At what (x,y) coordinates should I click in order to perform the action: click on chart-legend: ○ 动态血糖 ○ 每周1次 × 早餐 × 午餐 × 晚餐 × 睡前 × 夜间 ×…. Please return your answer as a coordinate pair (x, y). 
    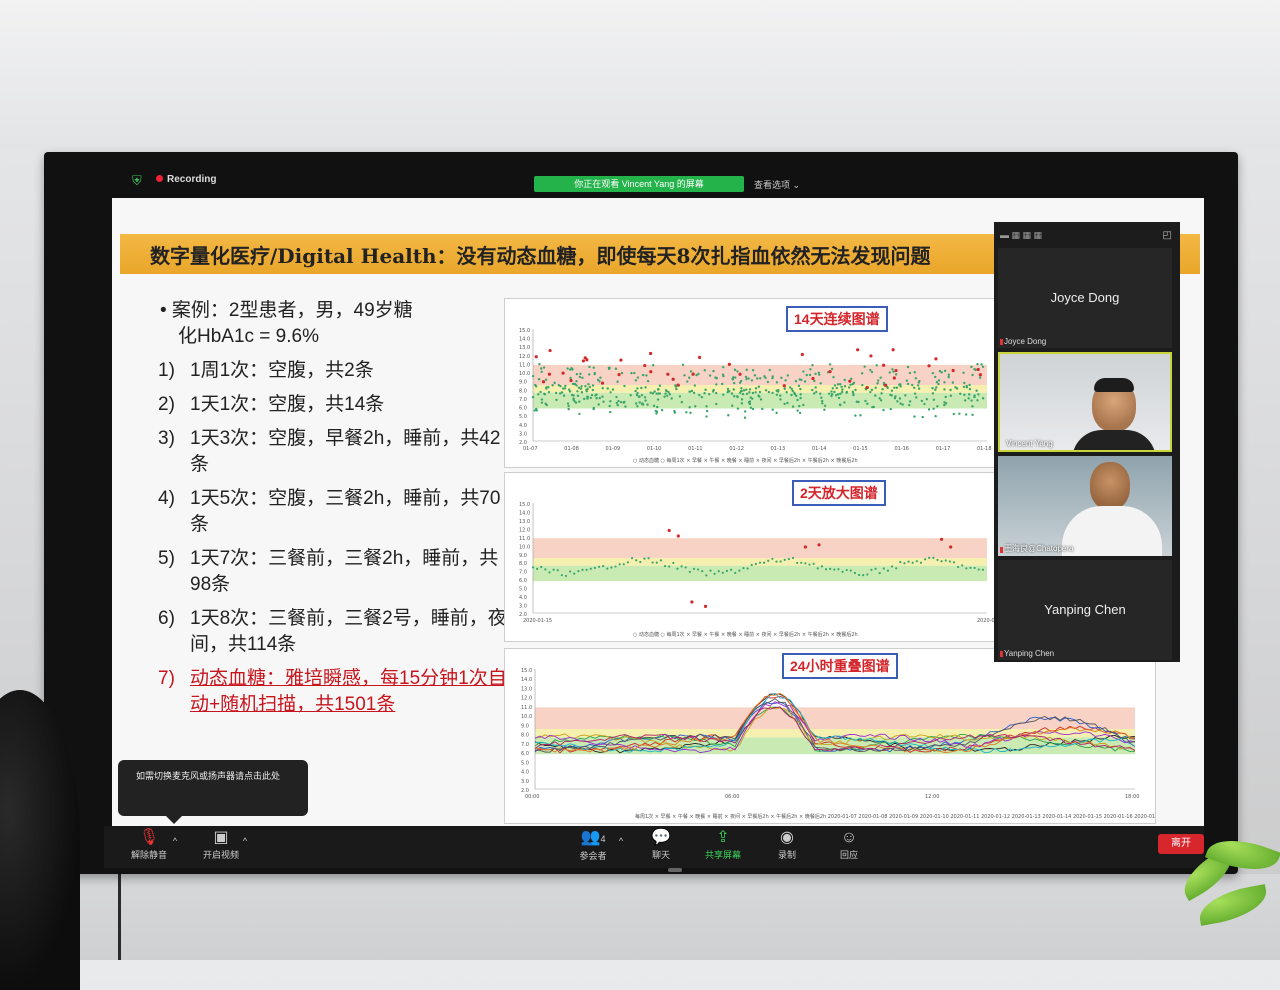
    Looking at the image, I should click on (745, 634).